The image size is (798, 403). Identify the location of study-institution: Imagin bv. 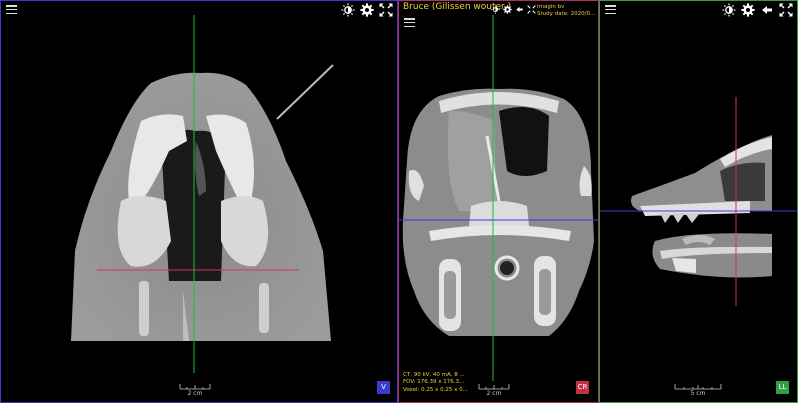
(551, 7).